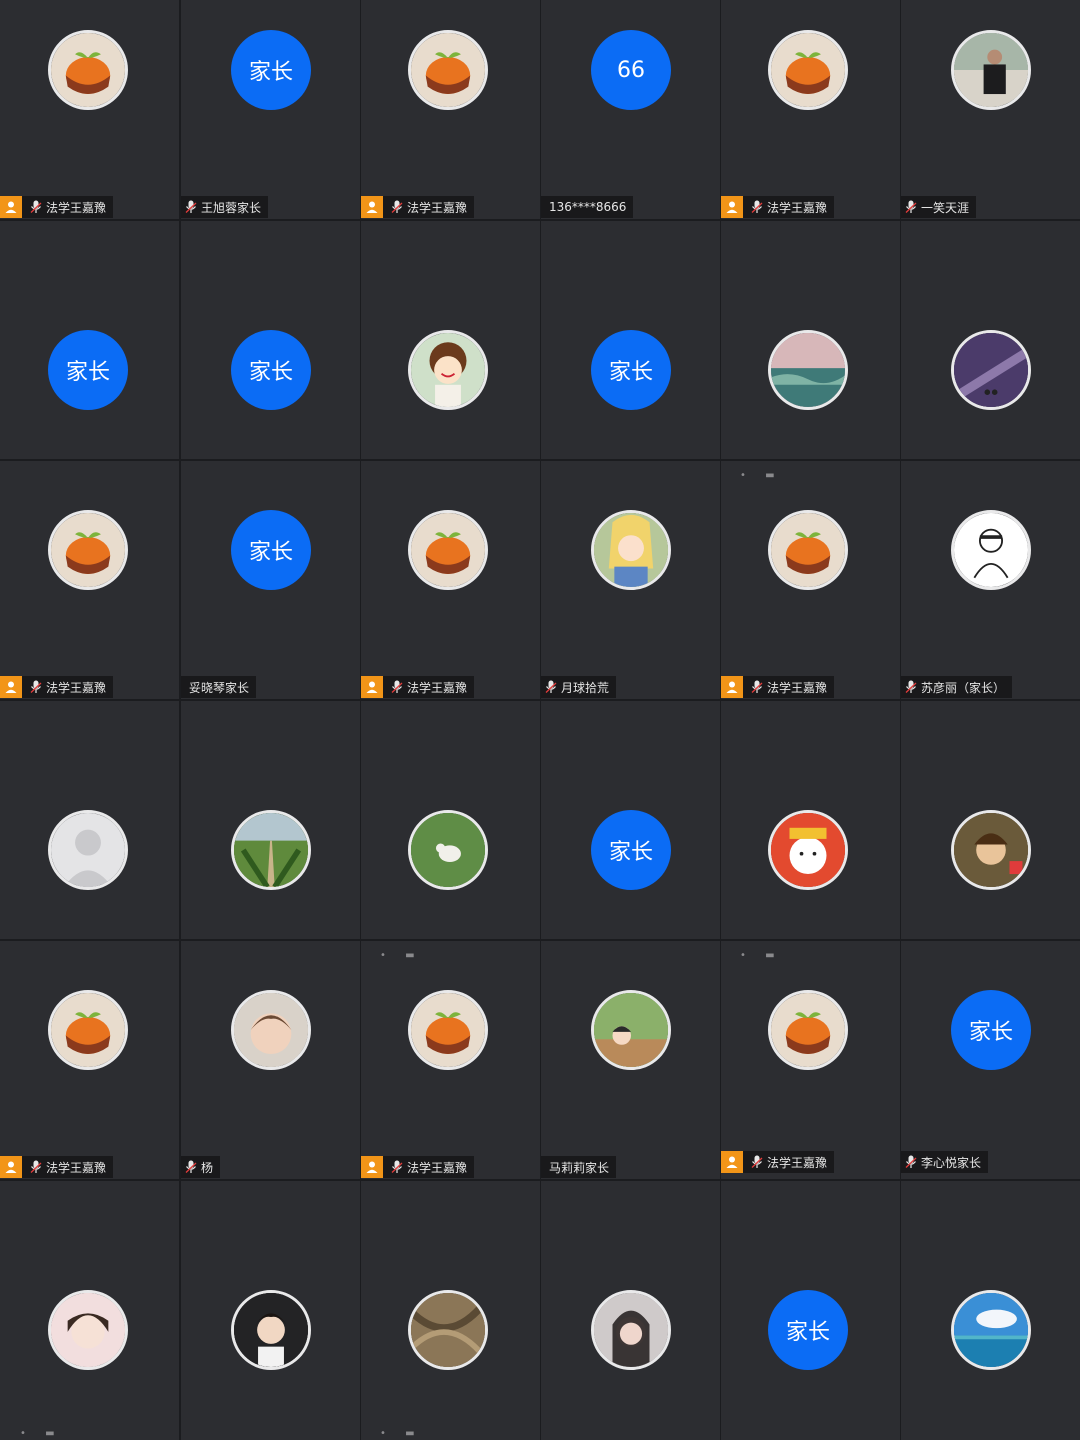  I want to click on participant-name: 月球拾荒, so click(585, 687).